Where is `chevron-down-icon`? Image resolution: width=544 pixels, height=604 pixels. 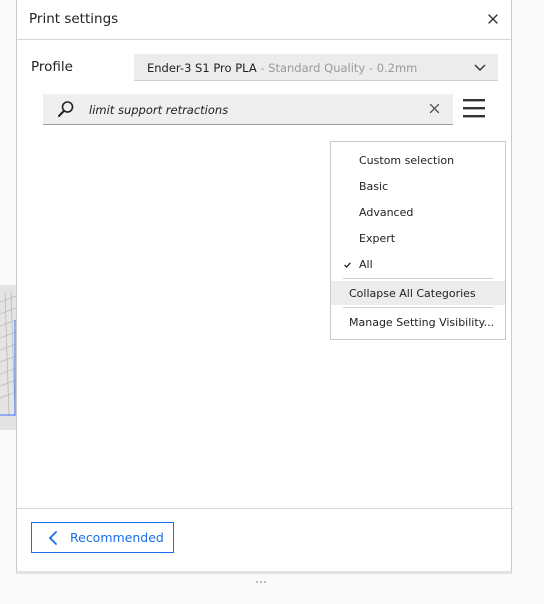
chevron-down-icon is located at coordinates (480, 67).